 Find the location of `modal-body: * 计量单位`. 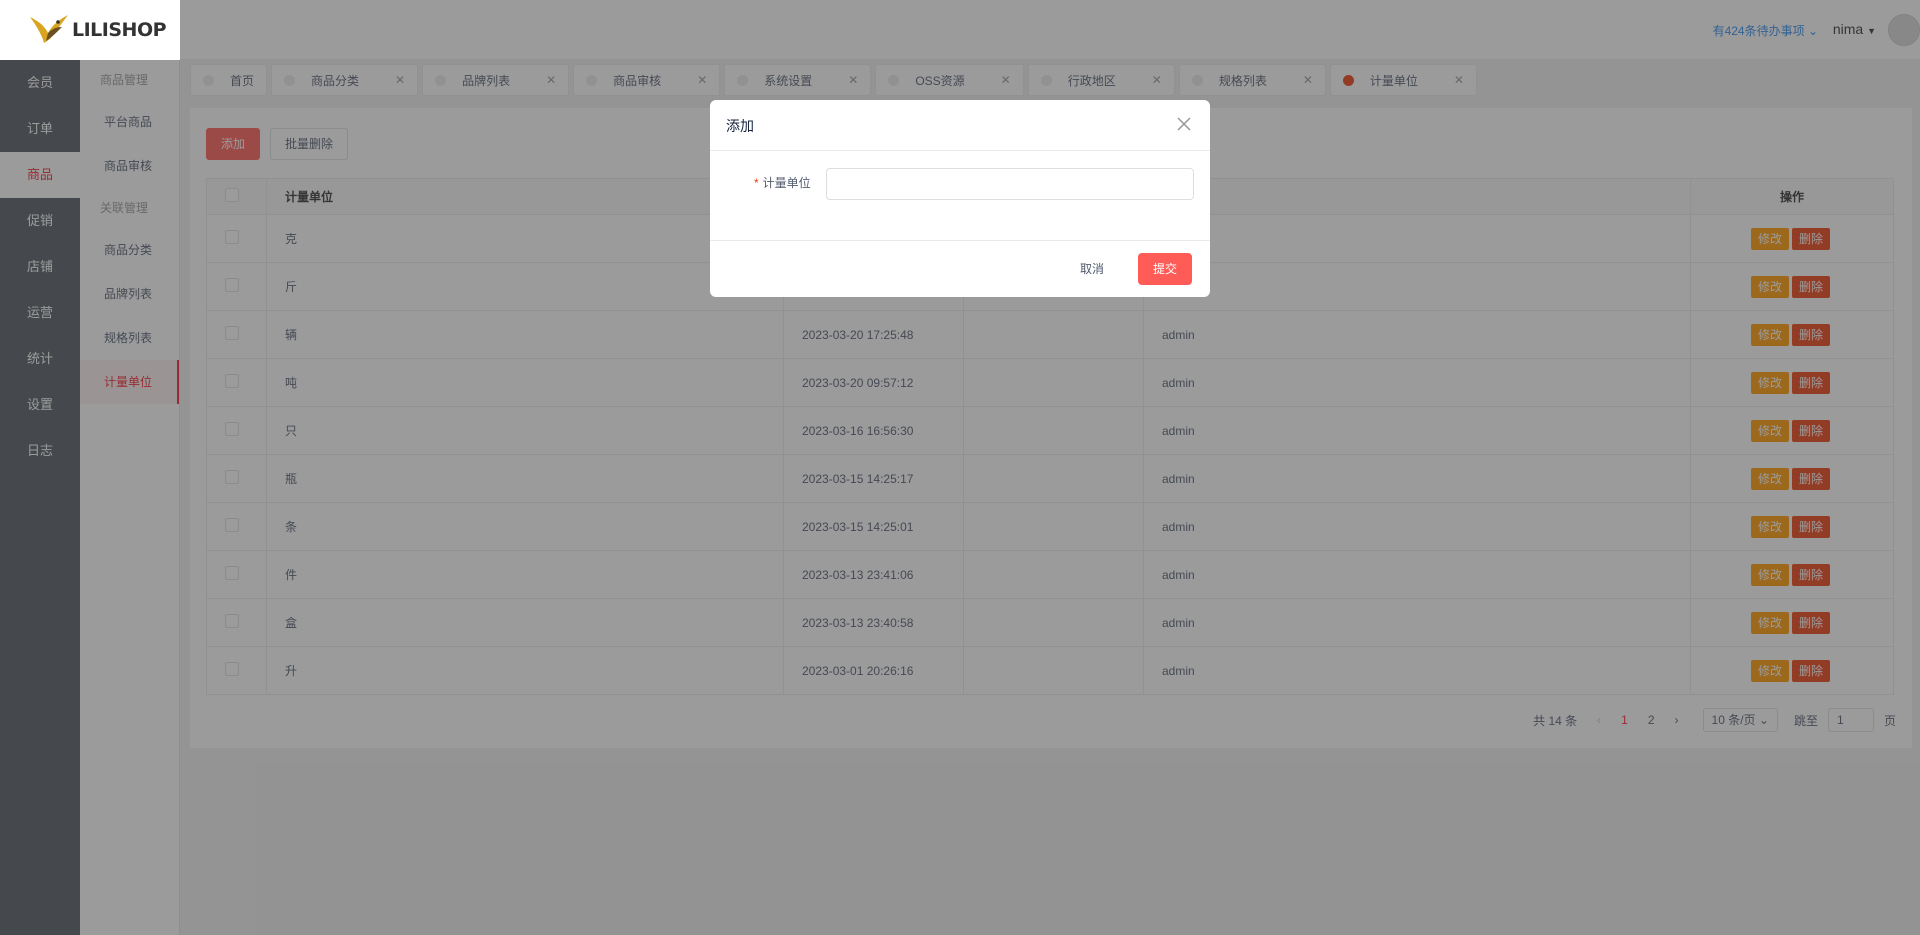

modal-body: * 计量单位 is located at coordinates (960, 196).